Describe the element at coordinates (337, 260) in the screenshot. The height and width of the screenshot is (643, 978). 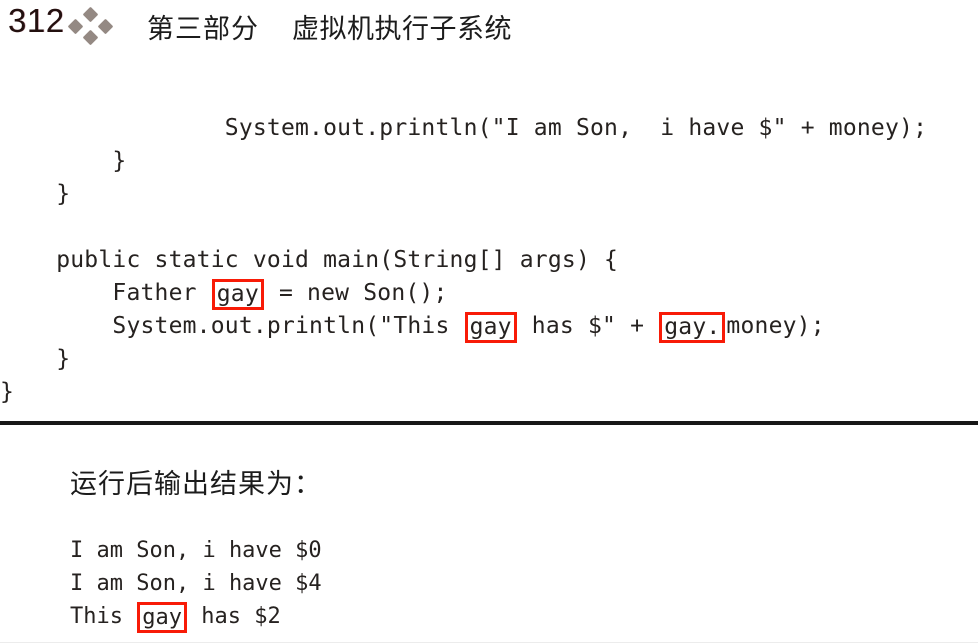
I see `code-text: public static void main(String[] args) {` at that location.